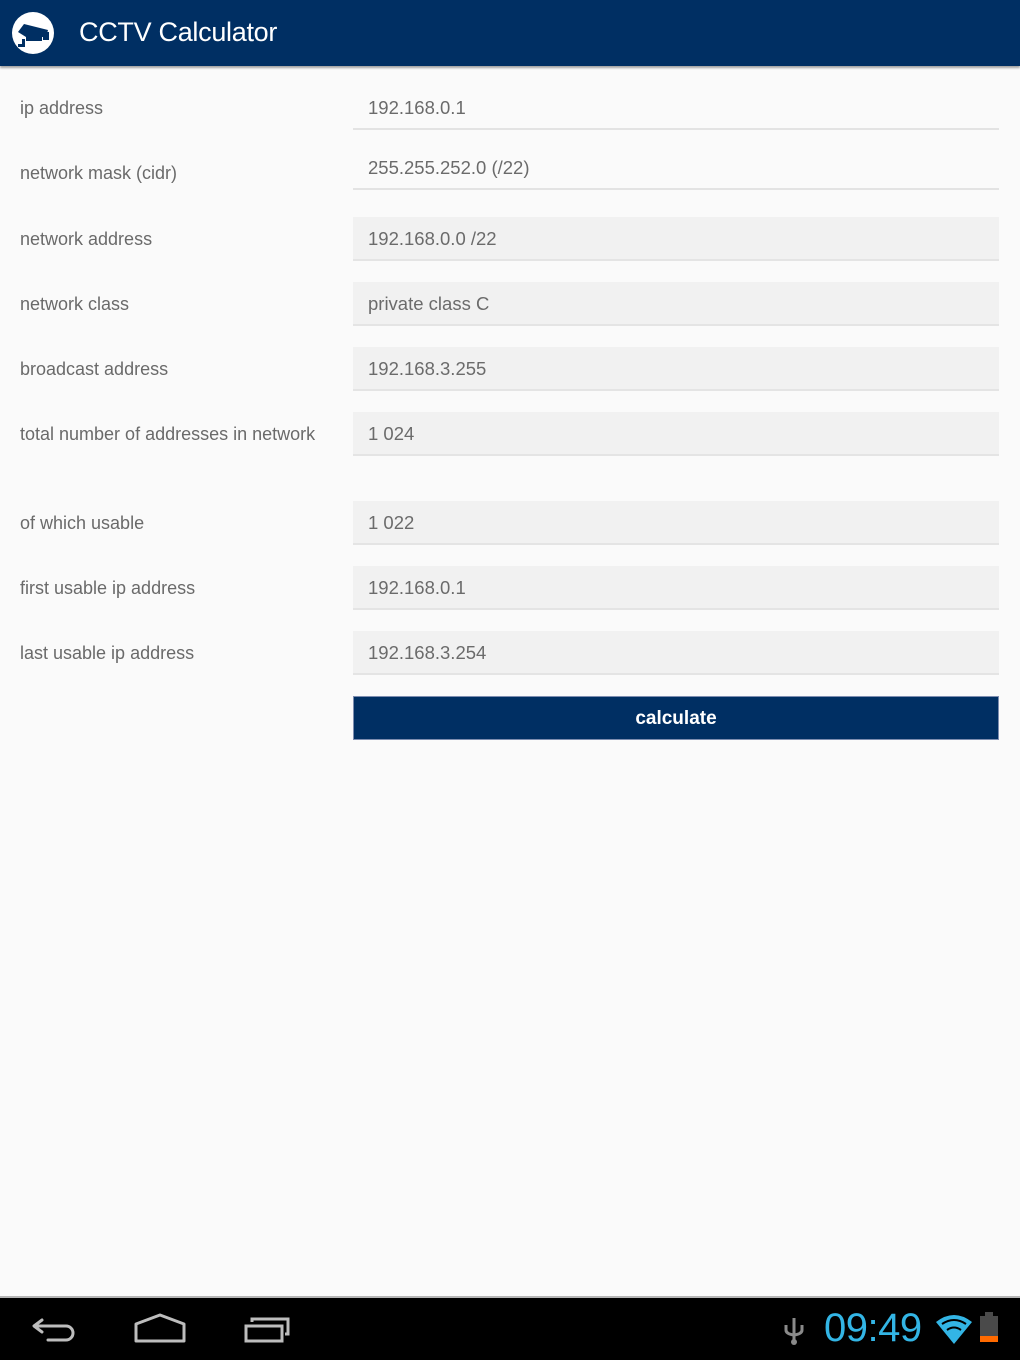 This screenshot has width=1020, height=1360. I want to click on last-usable-label: last usable ip address, so click(107, 653).